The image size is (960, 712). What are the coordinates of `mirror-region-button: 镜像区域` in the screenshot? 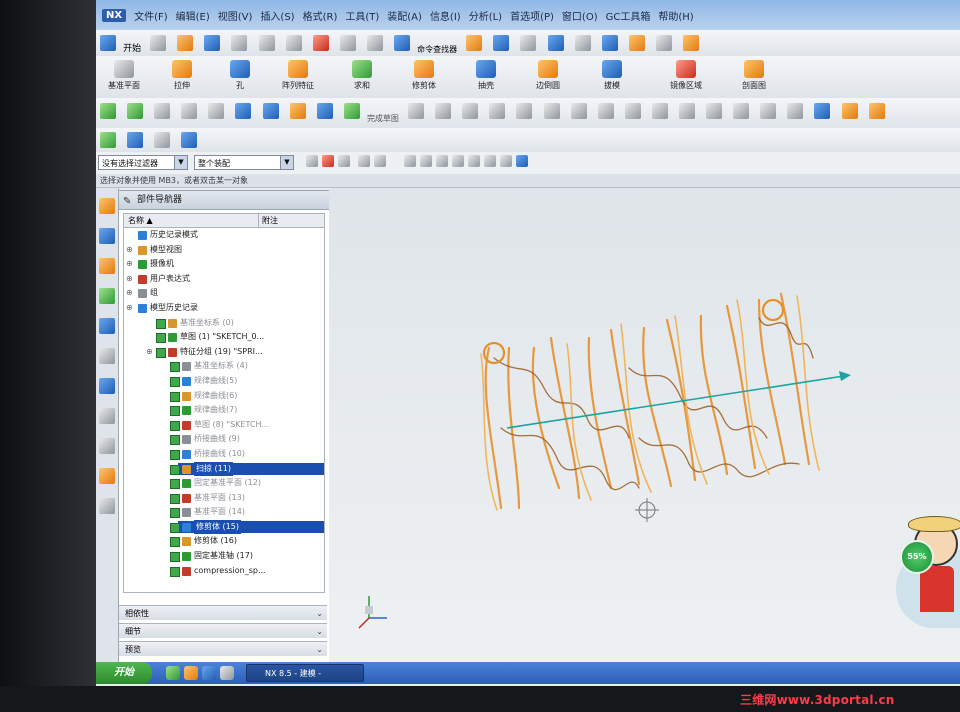 It's located at (686, 75).